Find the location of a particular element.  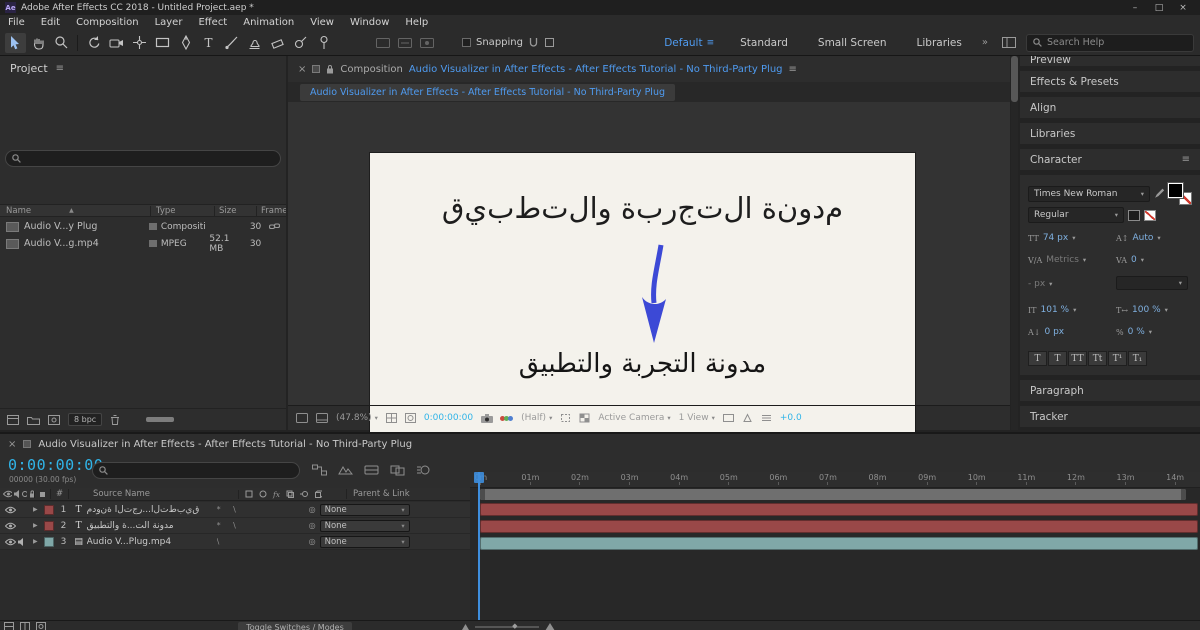

workspace-tab: Small Screen is located at coordinates (854, 43).